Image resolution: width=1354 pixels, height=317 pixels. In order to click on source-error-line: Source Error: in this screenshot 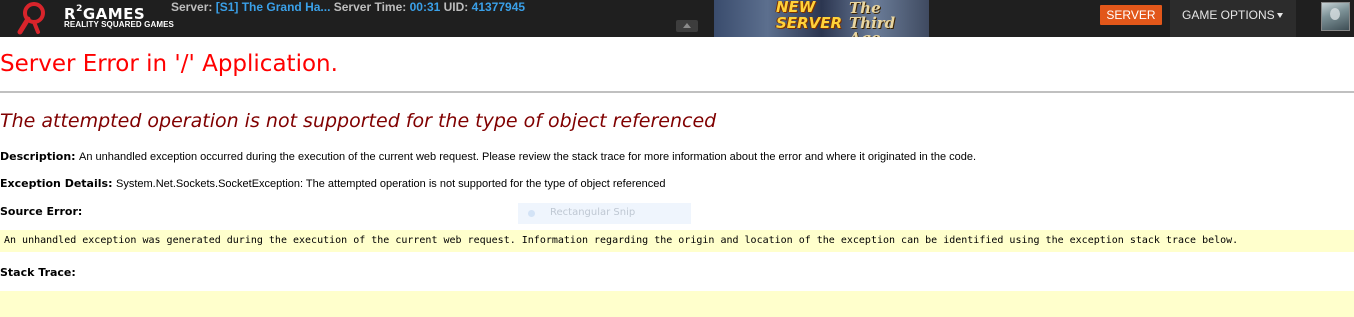, I will do `click(41, 211)`.